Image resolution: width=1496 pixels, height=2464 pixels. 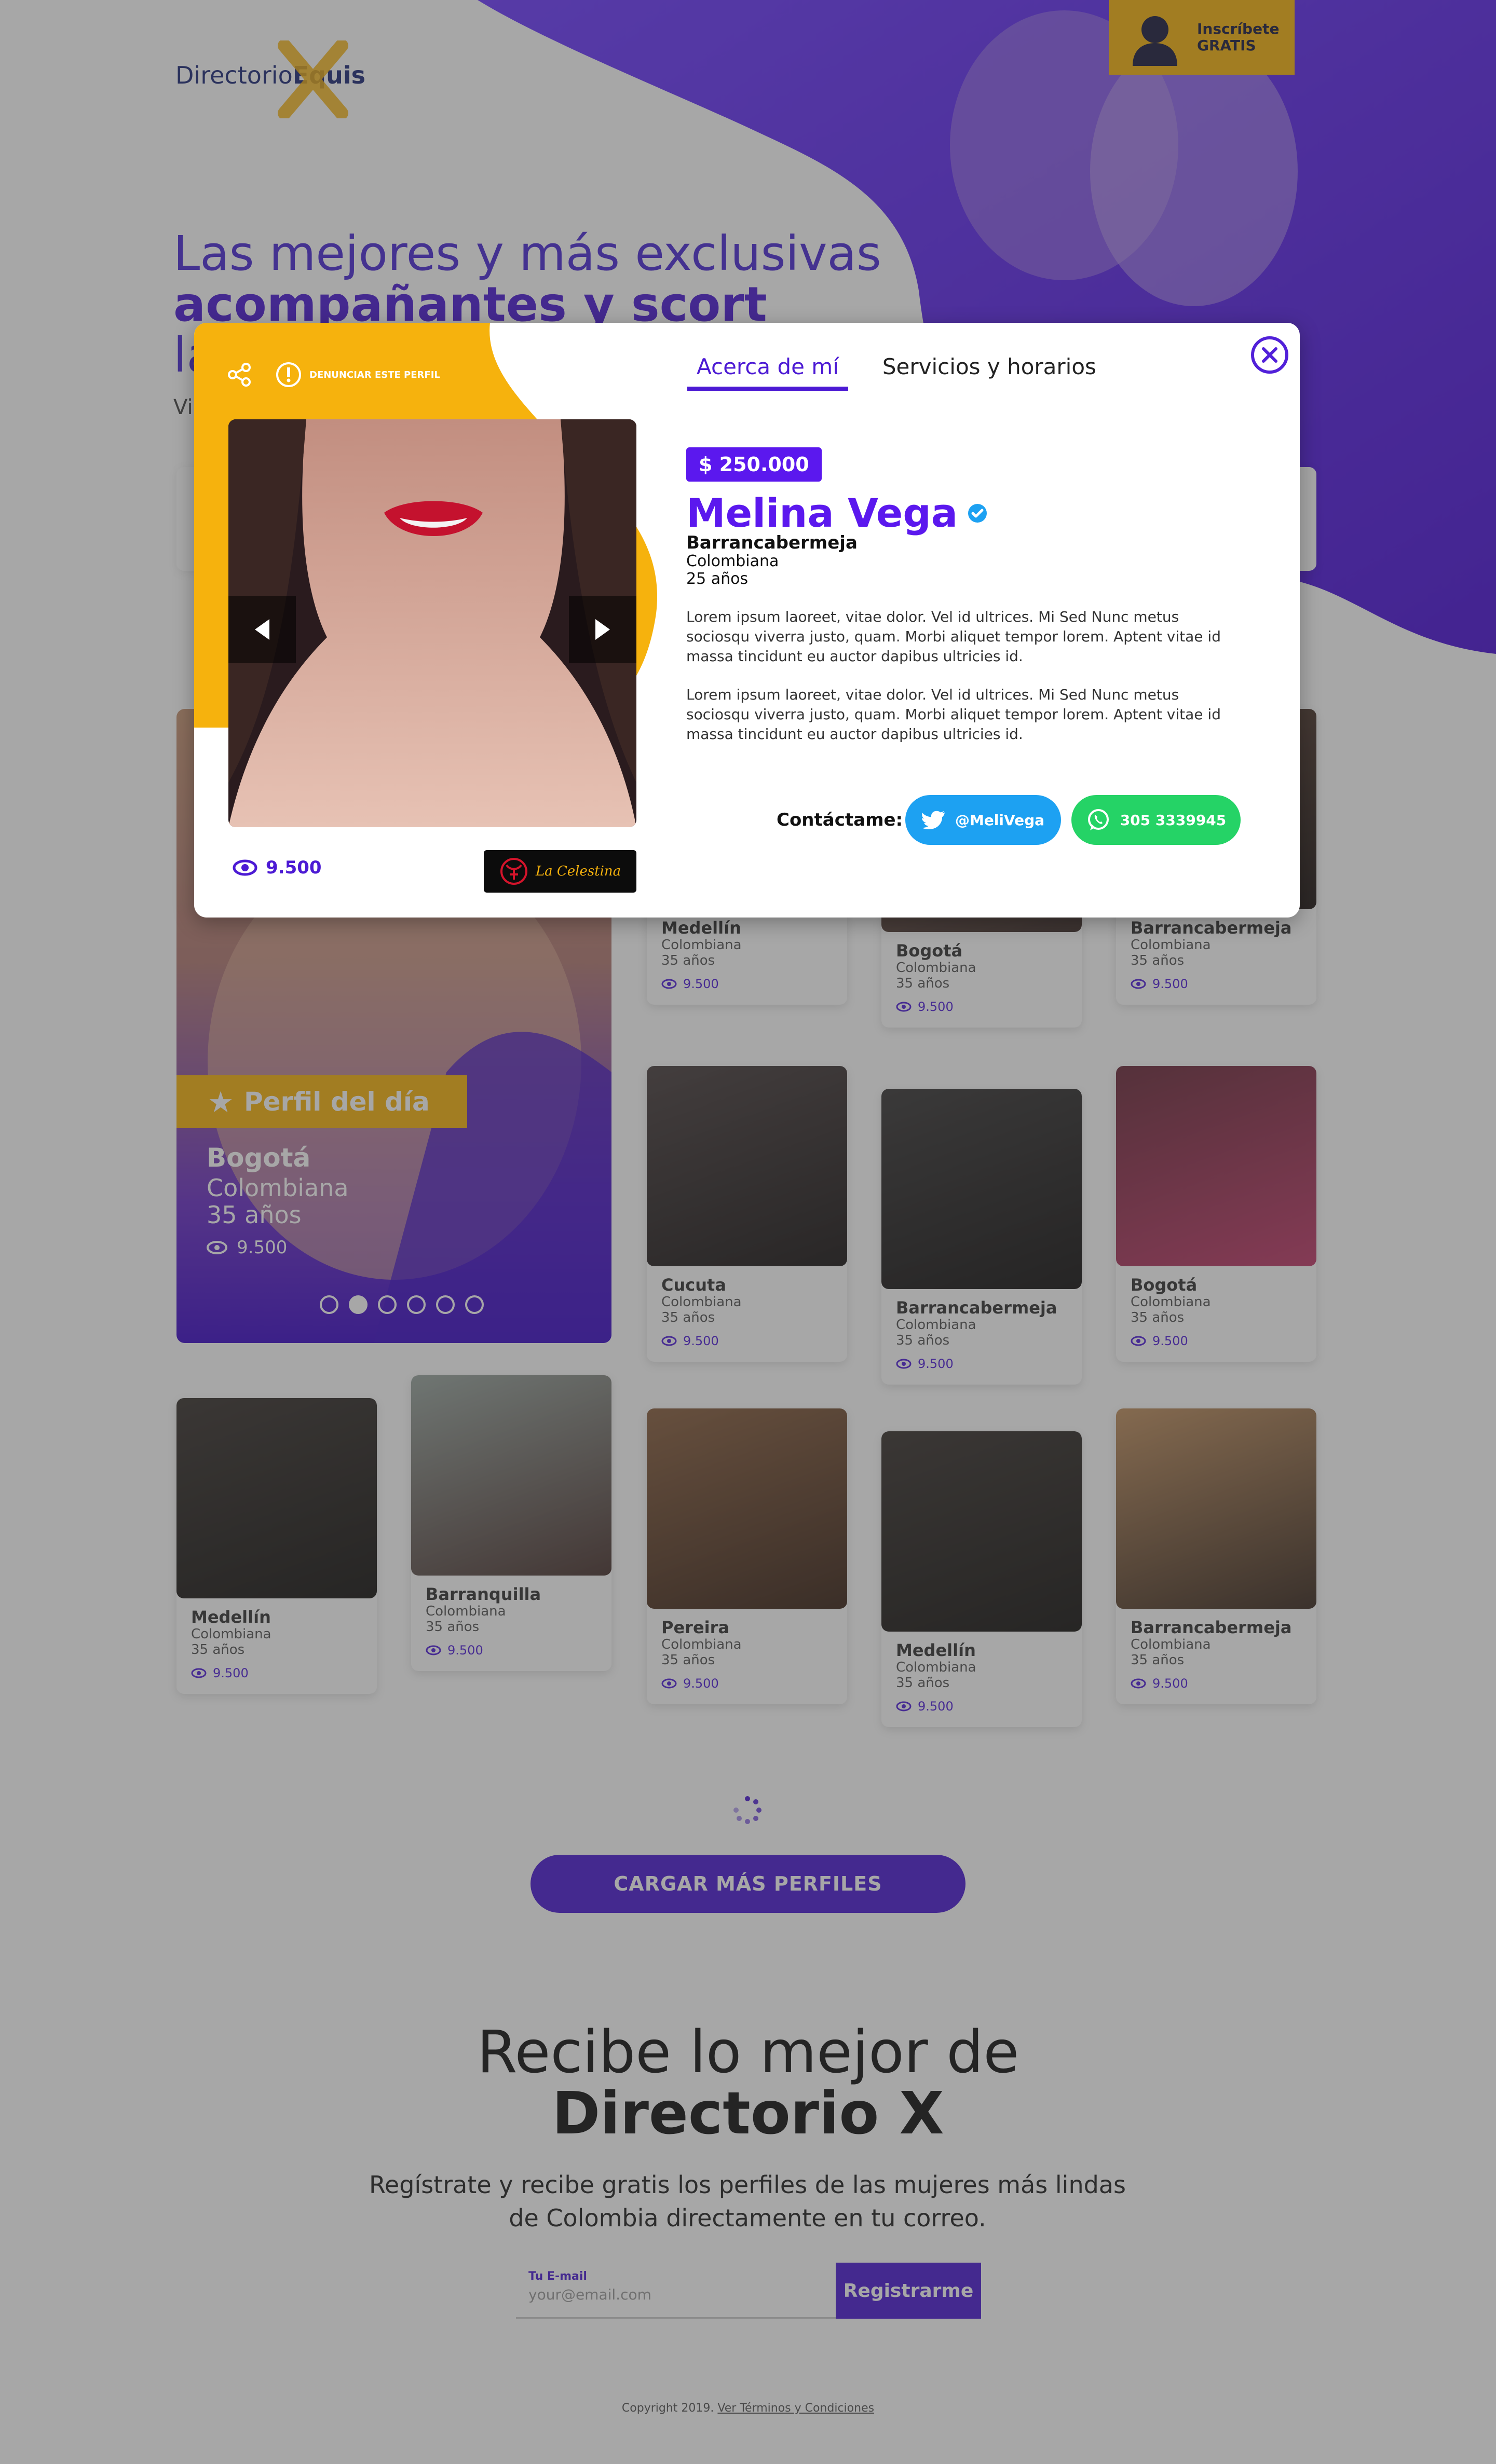 I want to click on profile-views-count: 9.500, so click(x=294, y=867).